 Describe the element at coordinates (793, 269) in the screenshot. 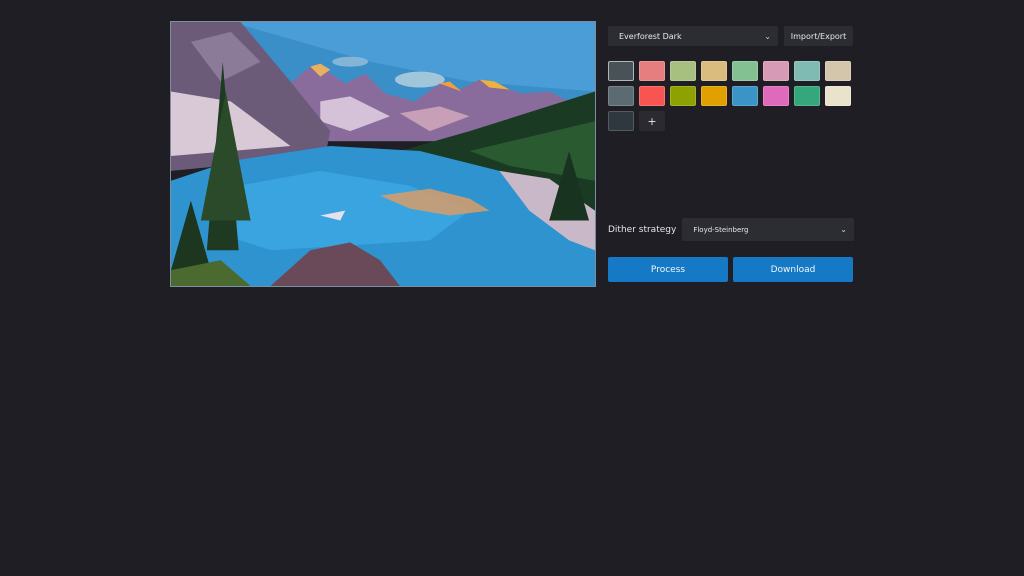

I see `download-button: Download` at that location.